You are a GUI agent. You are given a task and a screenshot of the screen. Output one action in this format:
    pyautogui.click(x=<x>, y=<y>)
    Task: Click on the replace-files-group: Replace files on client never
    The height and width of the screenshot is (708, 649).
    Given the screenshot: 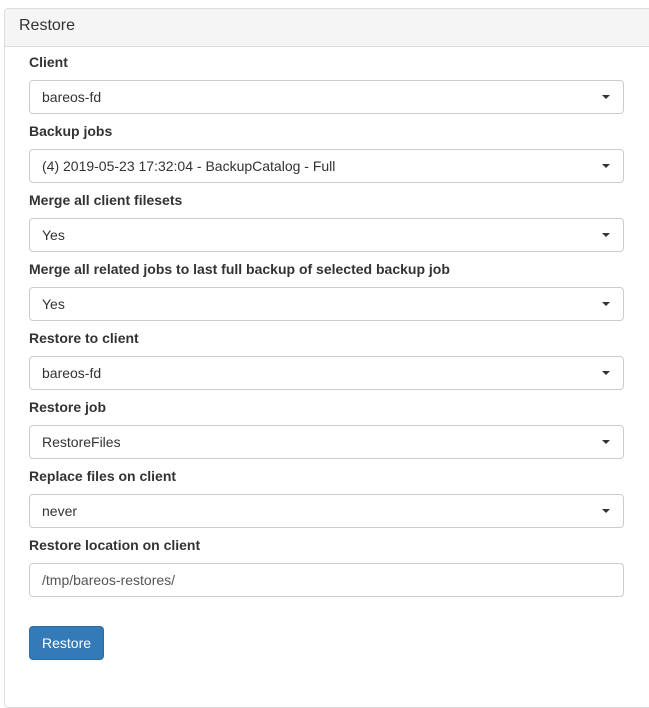 What is the action you would take?
    pyautogui.click(x=326, y=502)
    